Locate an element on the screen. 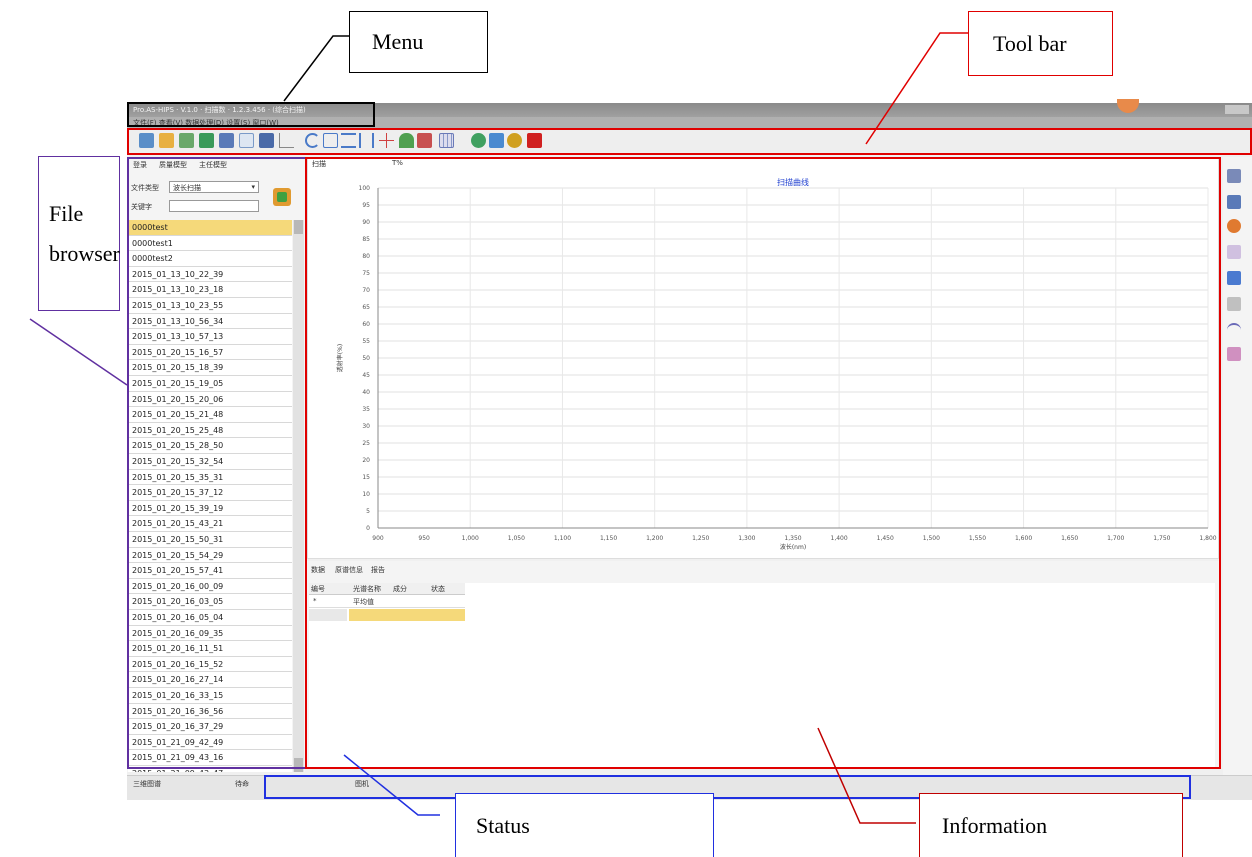  callout-toolbar-text: Tool bar is located at coordinates (1030, 43).